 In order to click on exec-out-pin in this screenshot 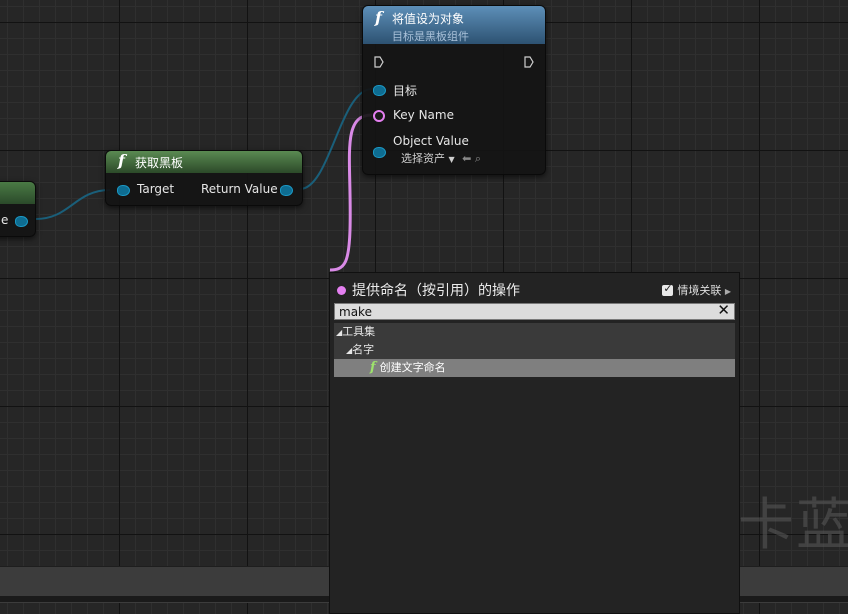, I will do `click(529, 62)`.